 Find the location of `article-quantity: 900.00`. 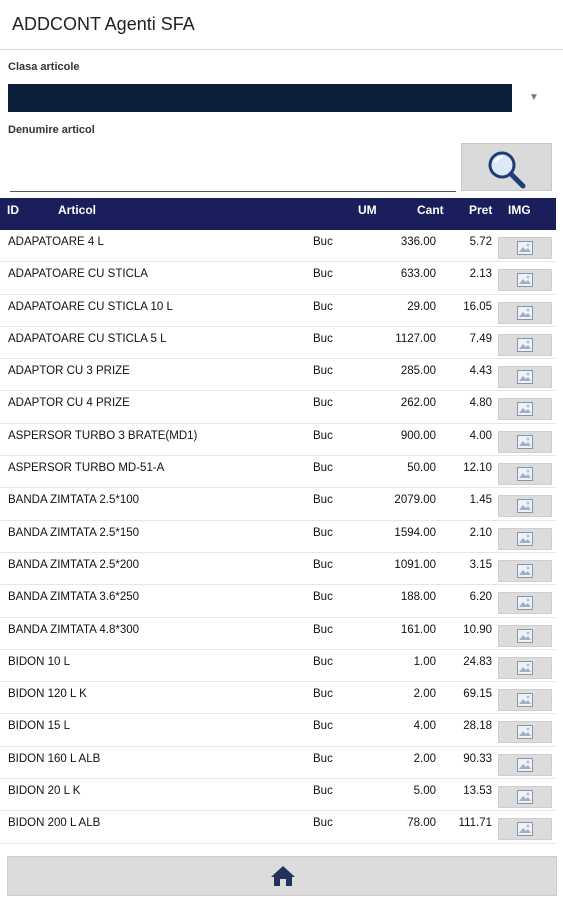

article-quantity: 900.00 is located at coordinates (418, 435).